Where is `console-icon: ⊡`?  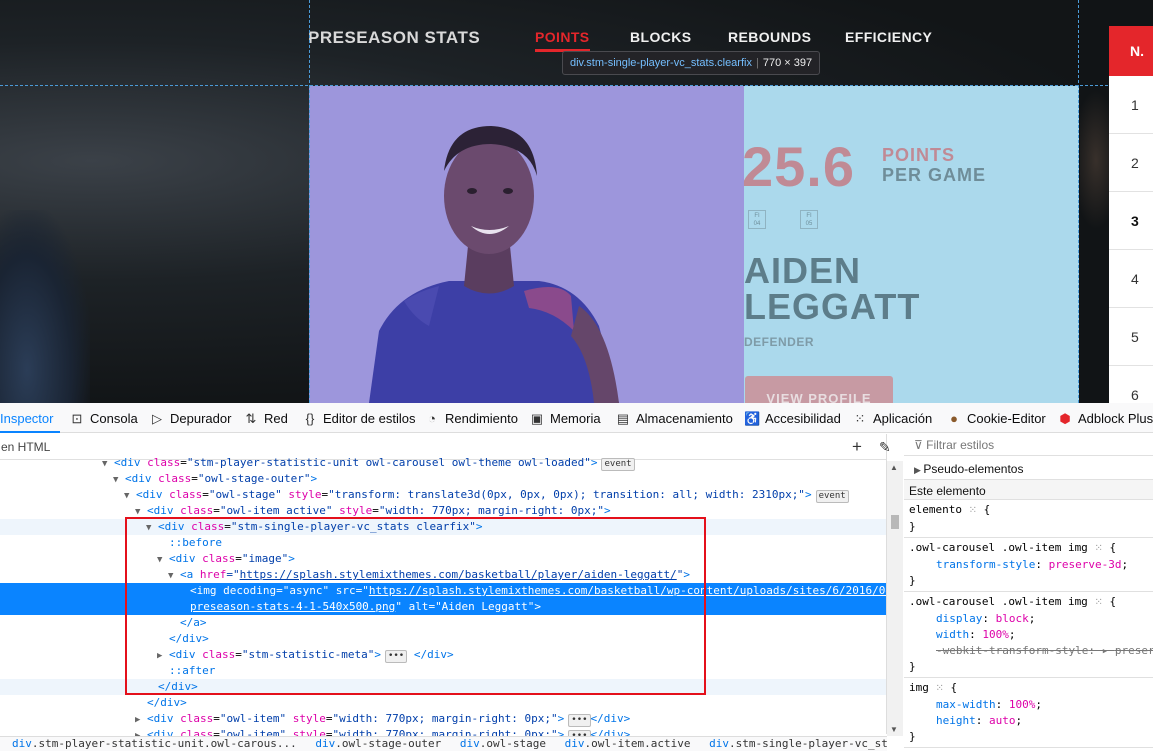 console-icon: ⊡ is located at coordinates (77, 418).